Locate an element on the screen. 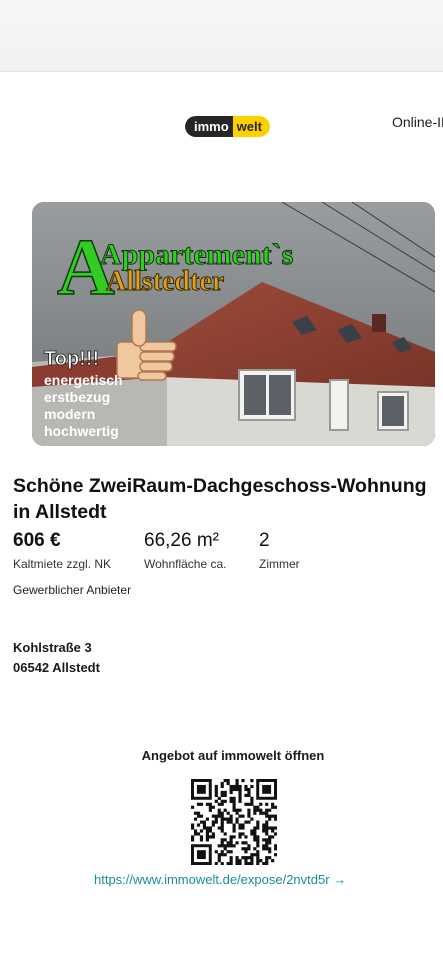  hero-badge: Top!!! is located at coordinates (71, 359).